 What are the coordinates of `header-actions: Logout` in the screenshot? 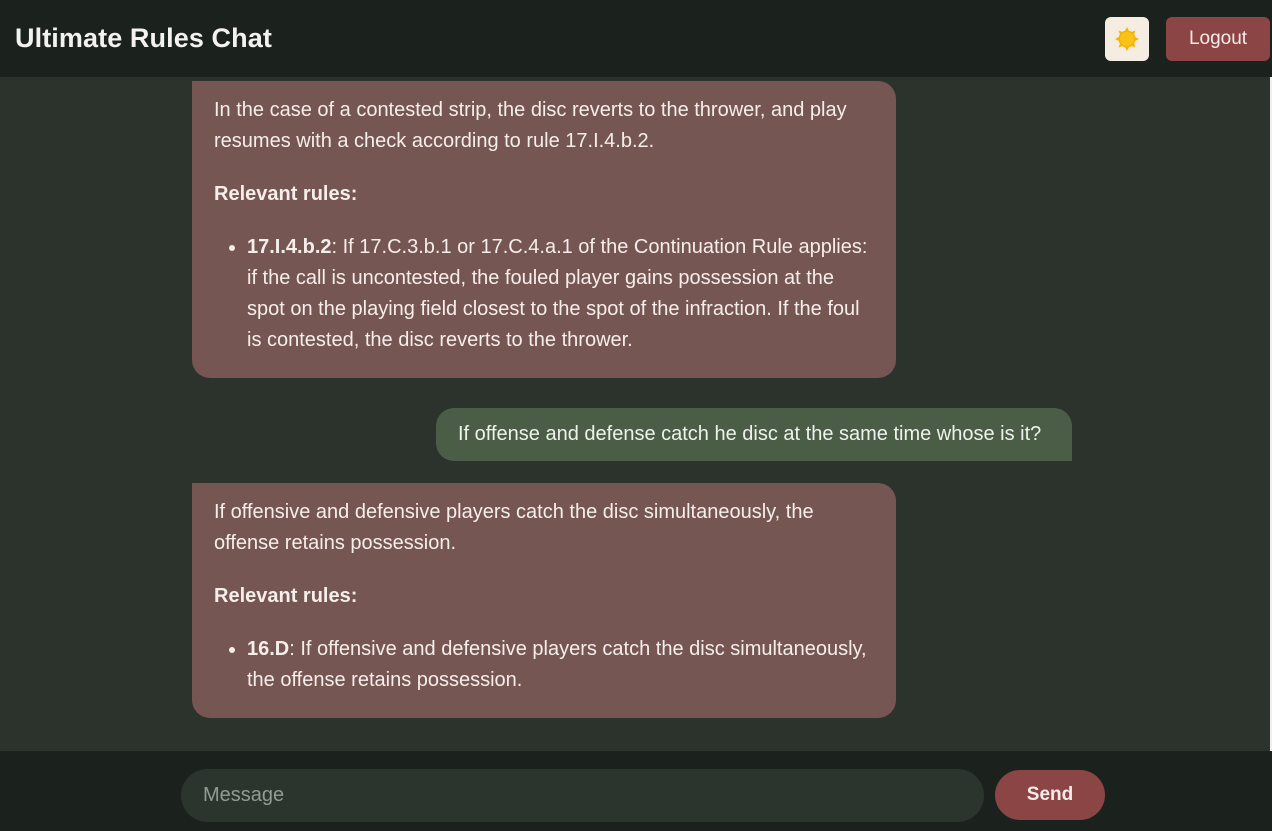 It's located at (1187, 38).